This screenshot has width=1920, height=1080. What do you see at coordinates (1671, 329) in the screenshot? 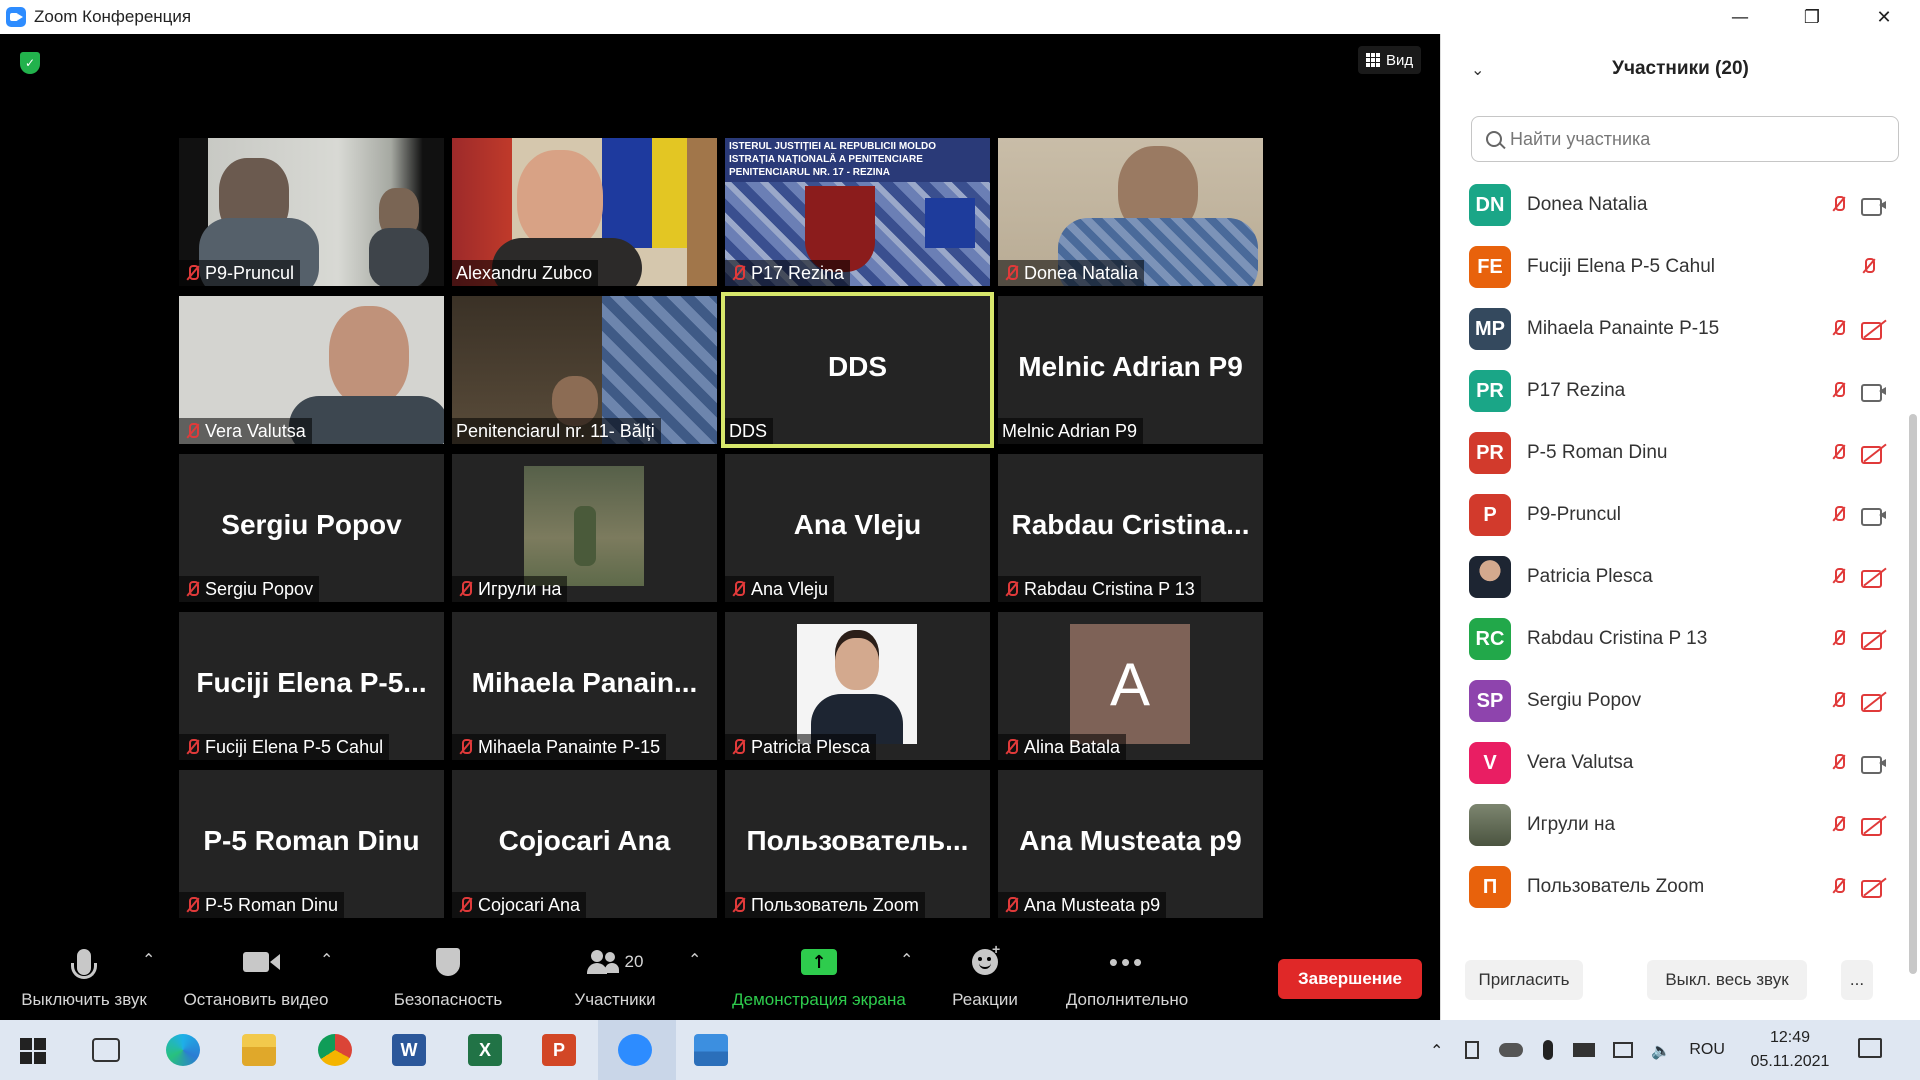
I see `participant-row: MP Mihaela Panainte P-15` at bounding box center [1671, 329].